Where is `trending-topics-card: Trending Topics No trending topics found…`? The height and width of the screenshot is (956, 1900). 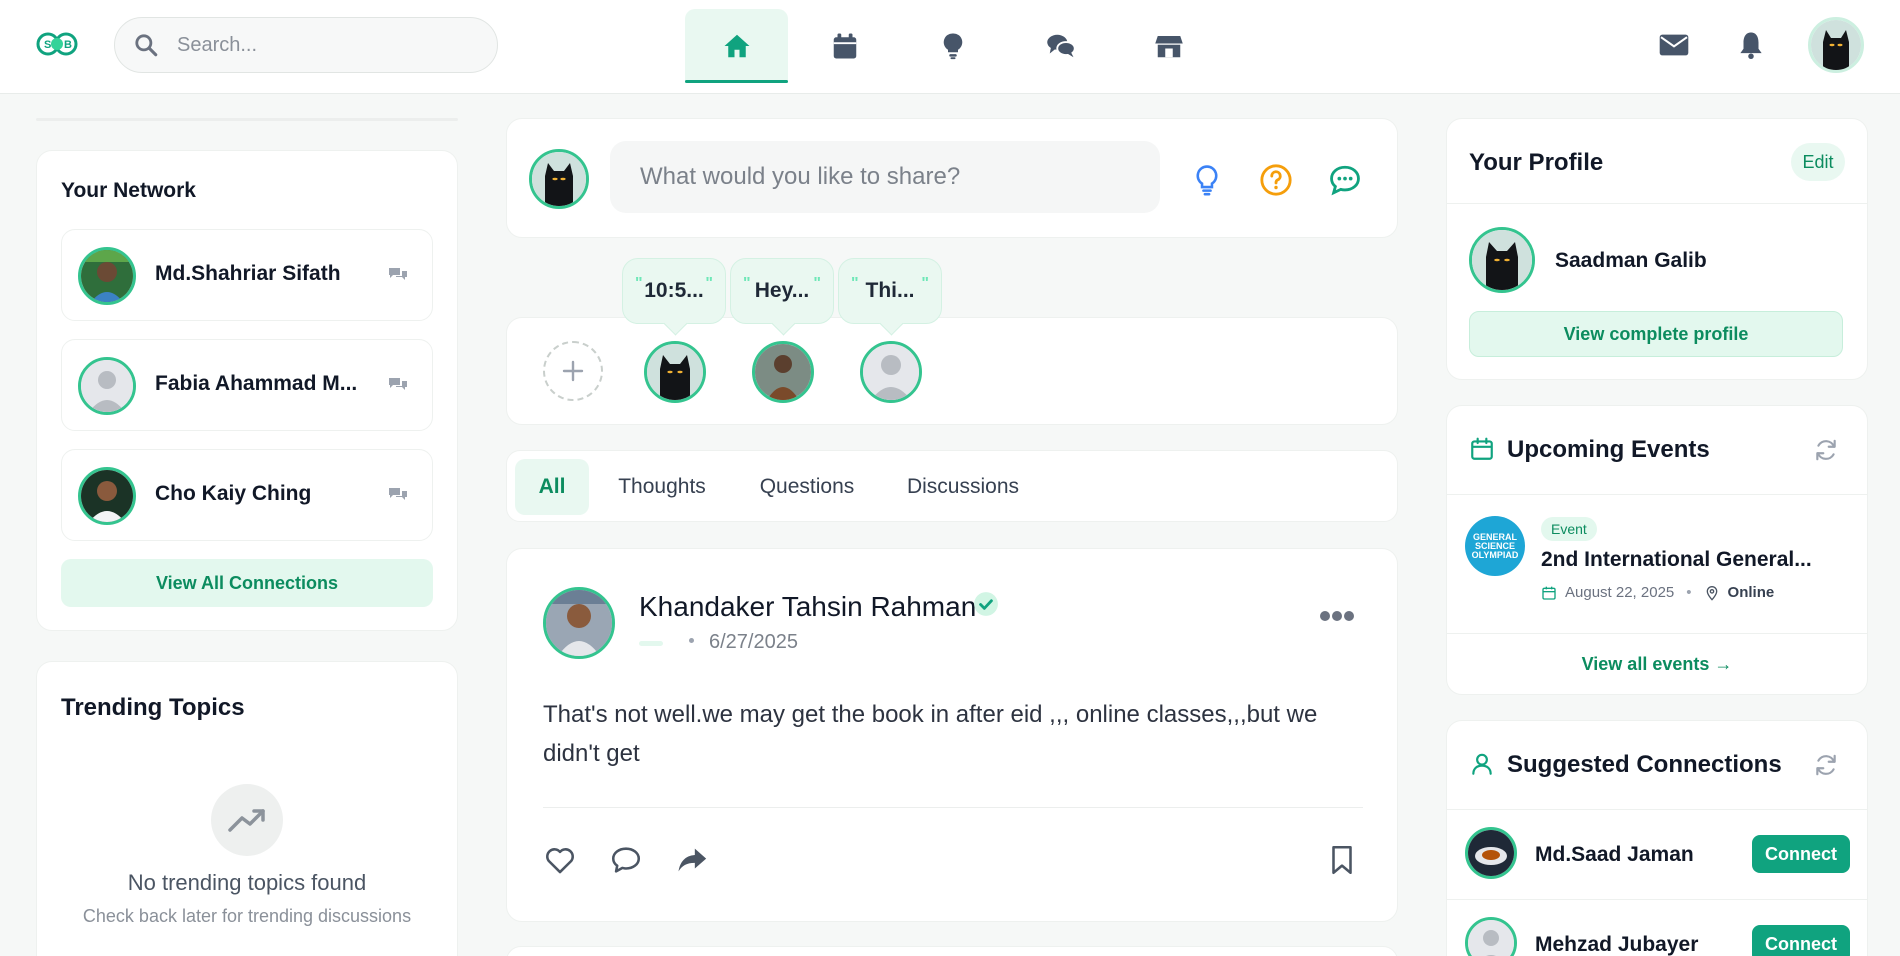 trending-topics-card: Trending Topics No trending topics found… is located at coordinates (247, 808).